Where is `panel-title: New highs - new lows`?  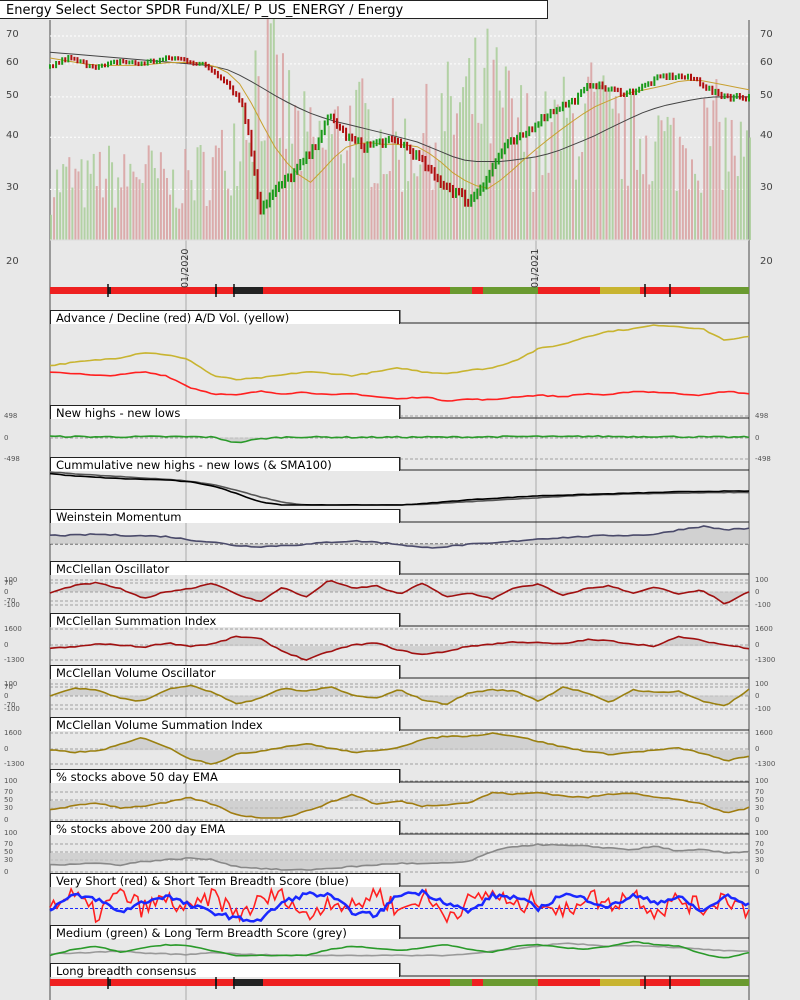 panel-title: New highs - new lows is located at coordinates (225, 412).